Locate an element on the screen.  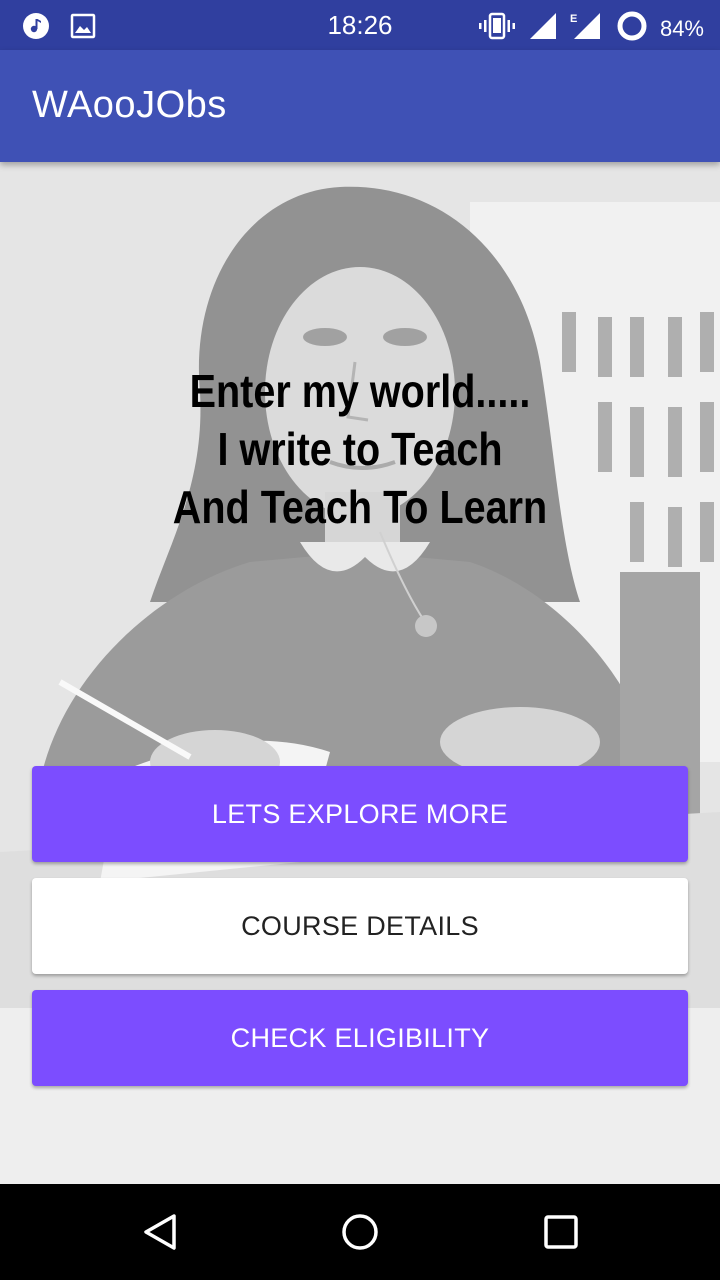
app-title: WAooJObs is located at coordinates (129, 105).